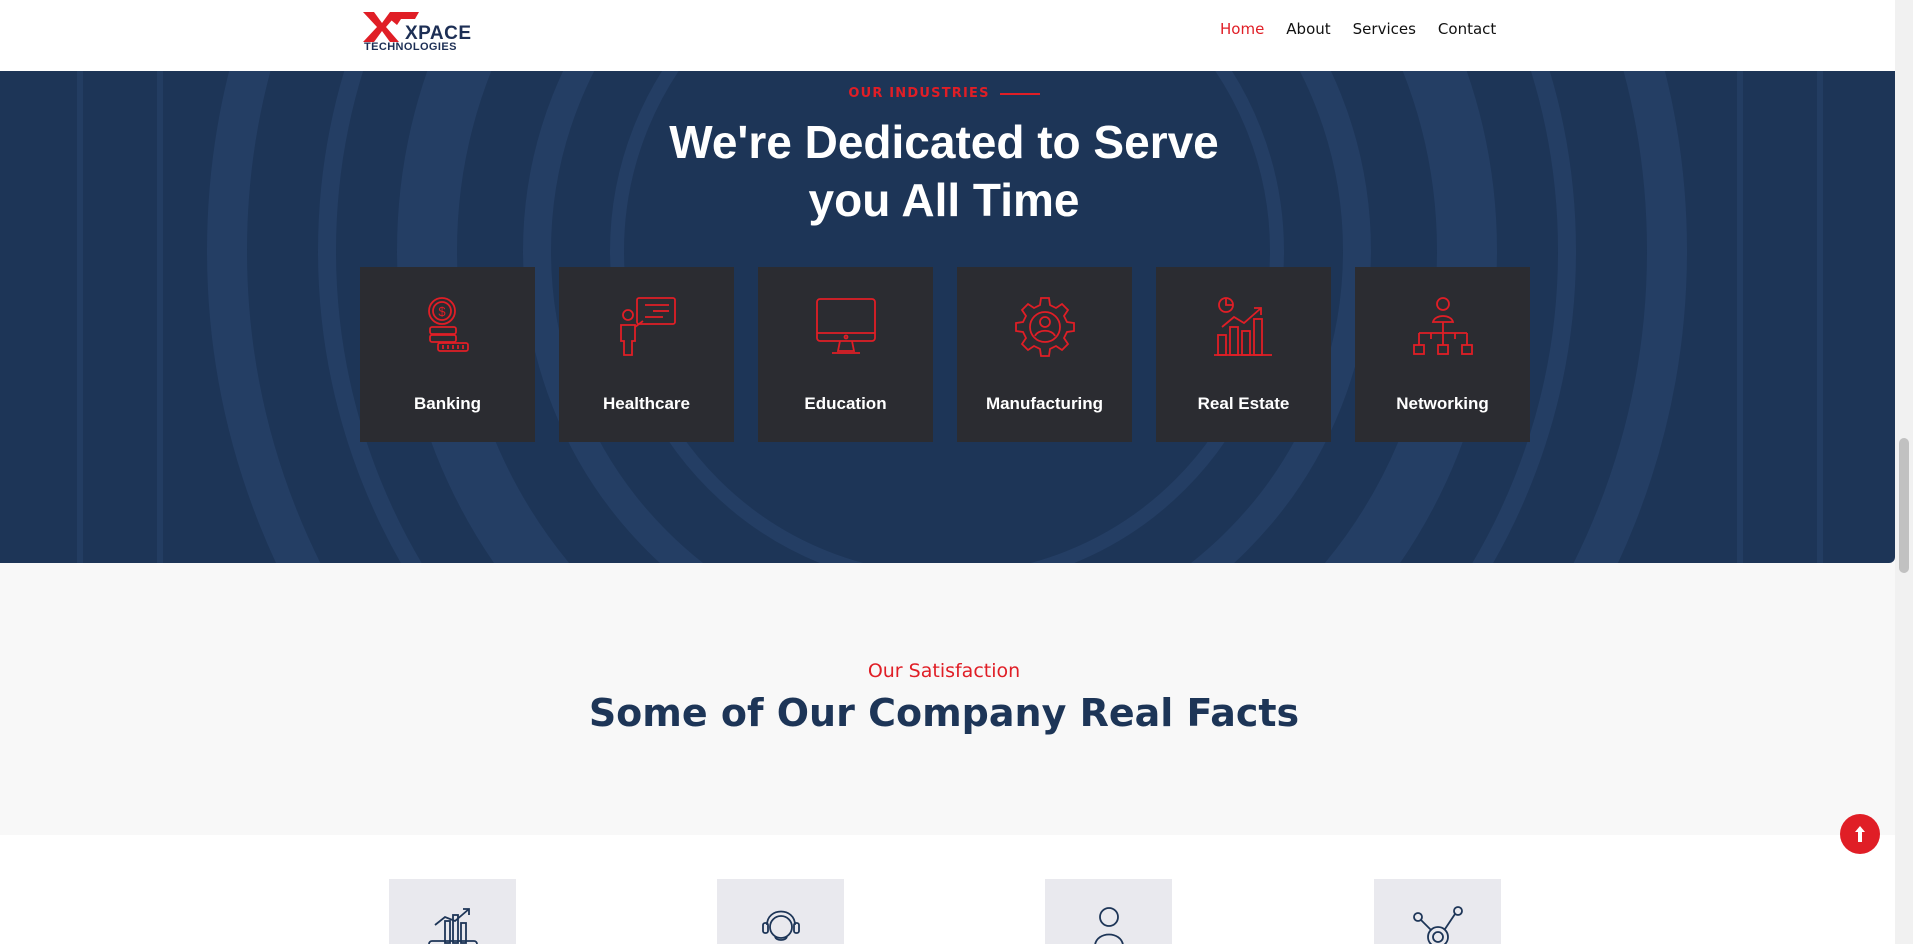 The width and height of the screenshot is (1913, 944). I want to click on industries-kicker-text: OUR INDUSTRIES, so click(919, 93).